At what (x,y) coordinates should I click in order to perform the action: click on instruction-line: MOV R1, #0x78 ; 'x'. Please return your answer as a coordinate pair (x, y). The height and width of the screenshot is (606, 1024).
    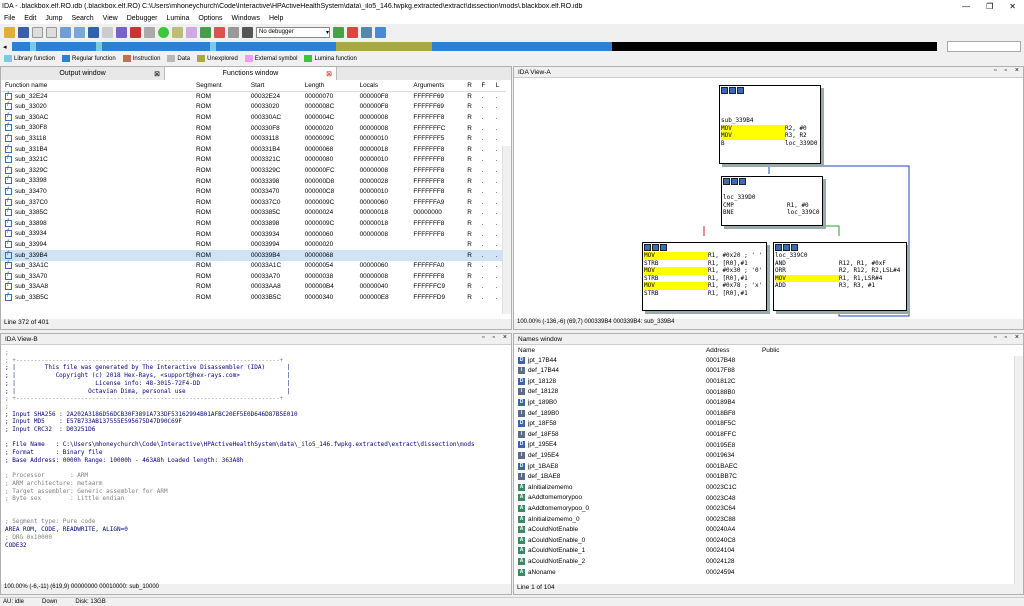
    Looking at the image, I should click on (705, 286).